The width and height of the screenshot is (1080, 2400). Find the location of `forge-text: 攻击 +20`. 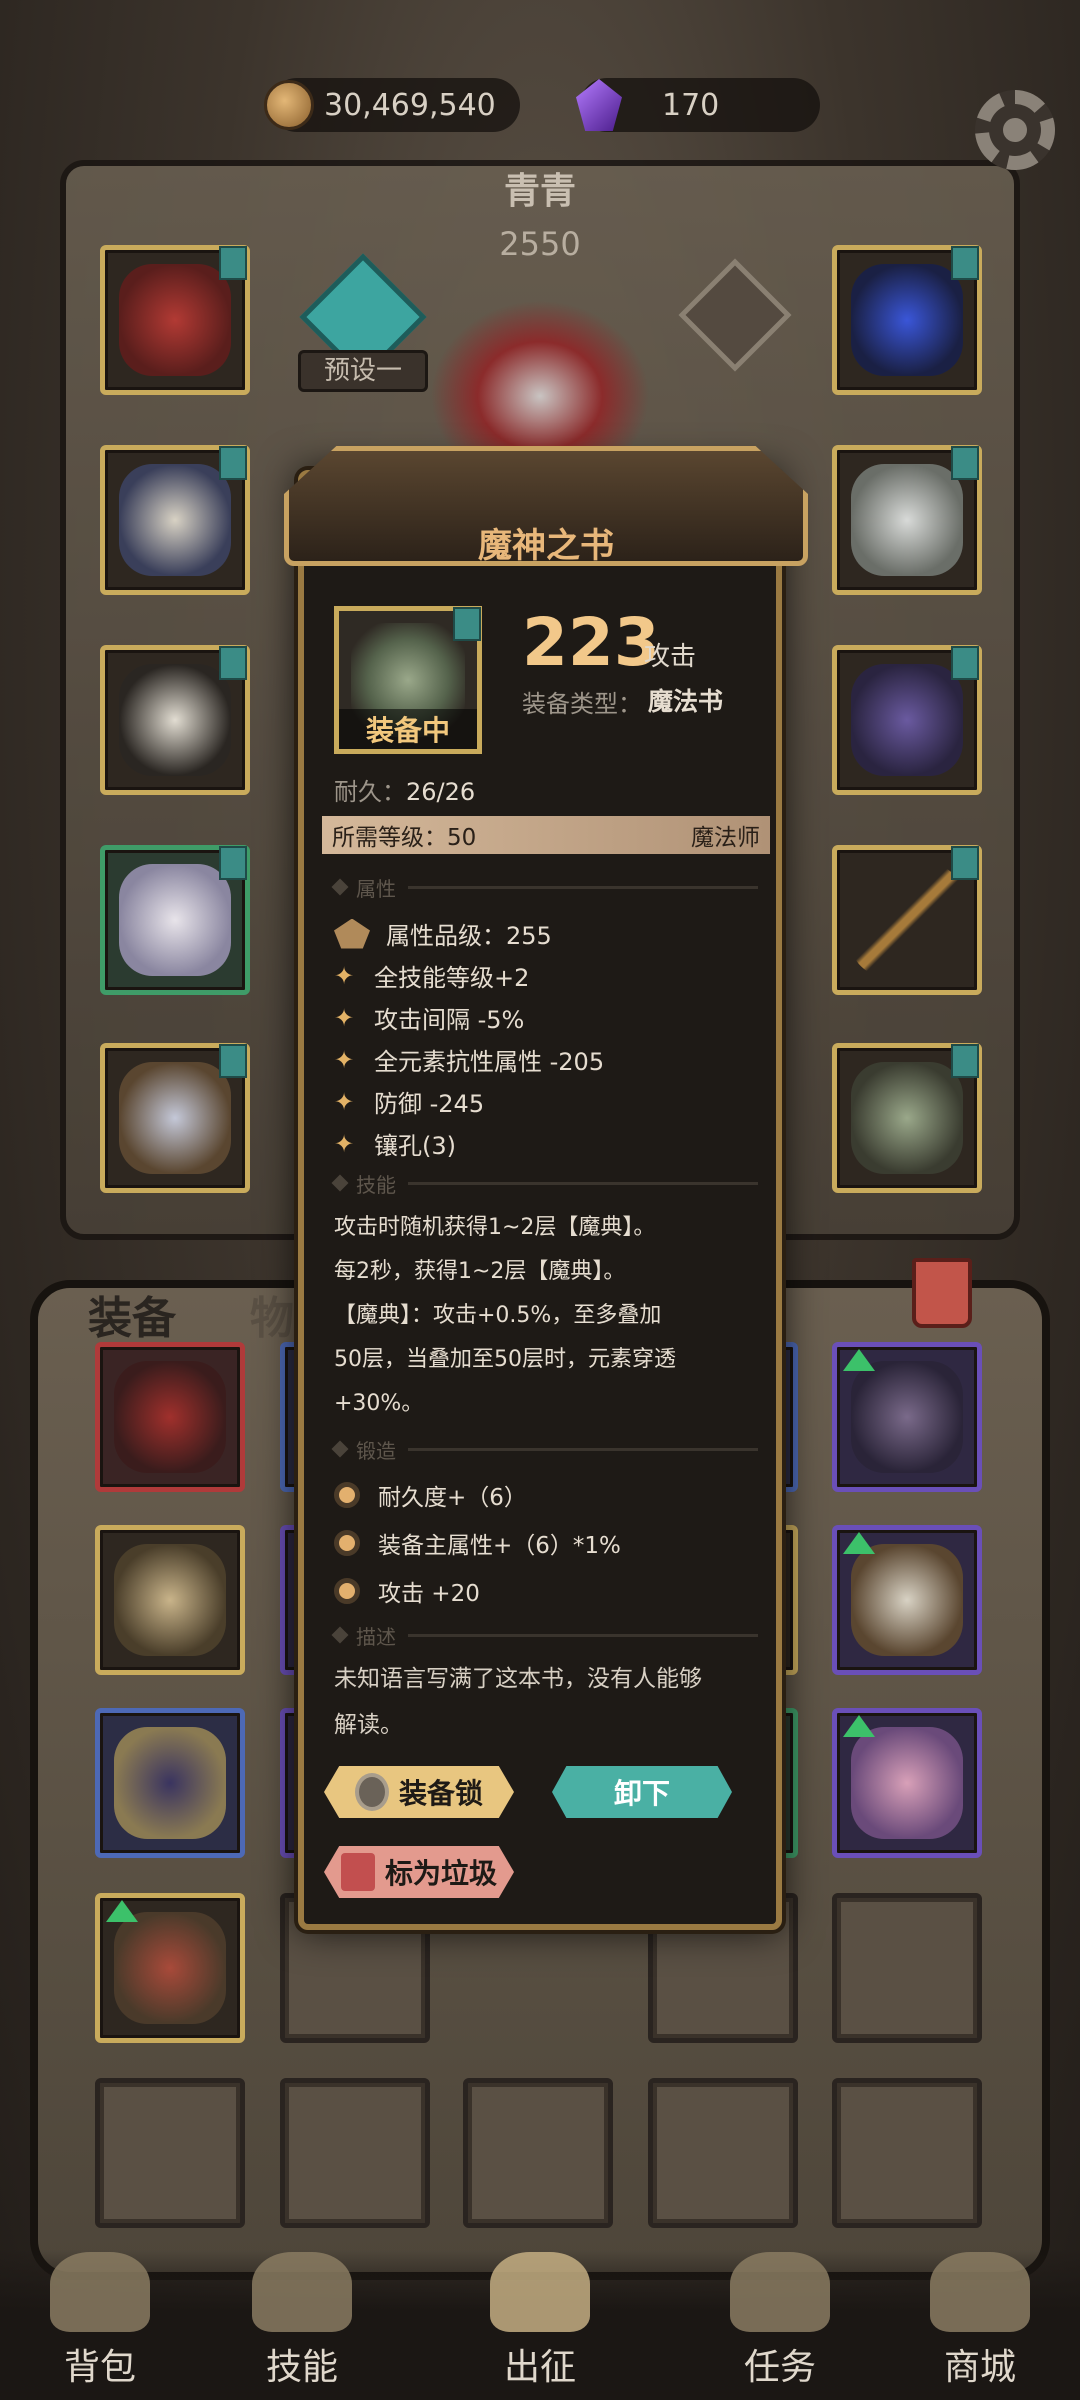

forge-text: 攻击 +20 is located at coordinates (429, 1594).